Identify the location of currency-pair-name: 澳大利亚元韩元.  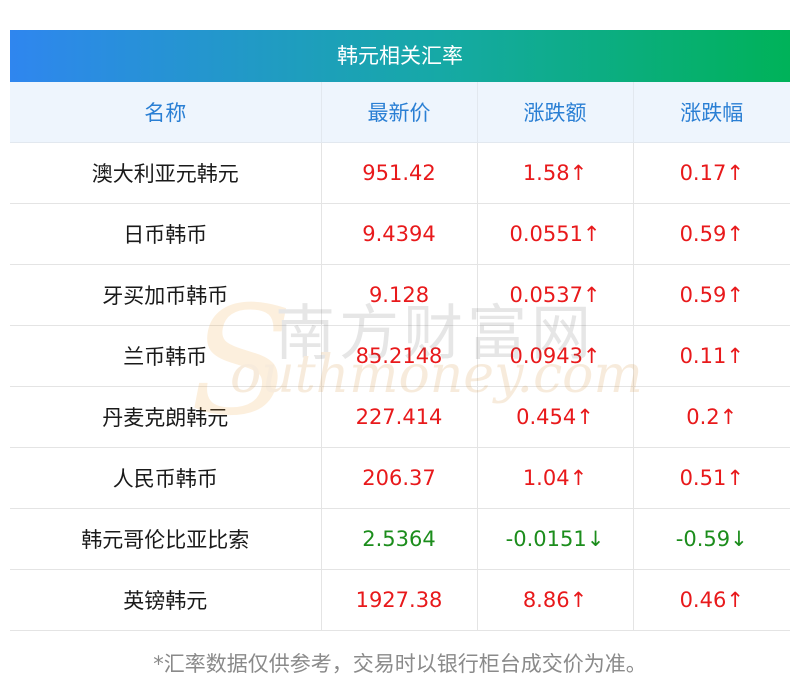
(165, 173).